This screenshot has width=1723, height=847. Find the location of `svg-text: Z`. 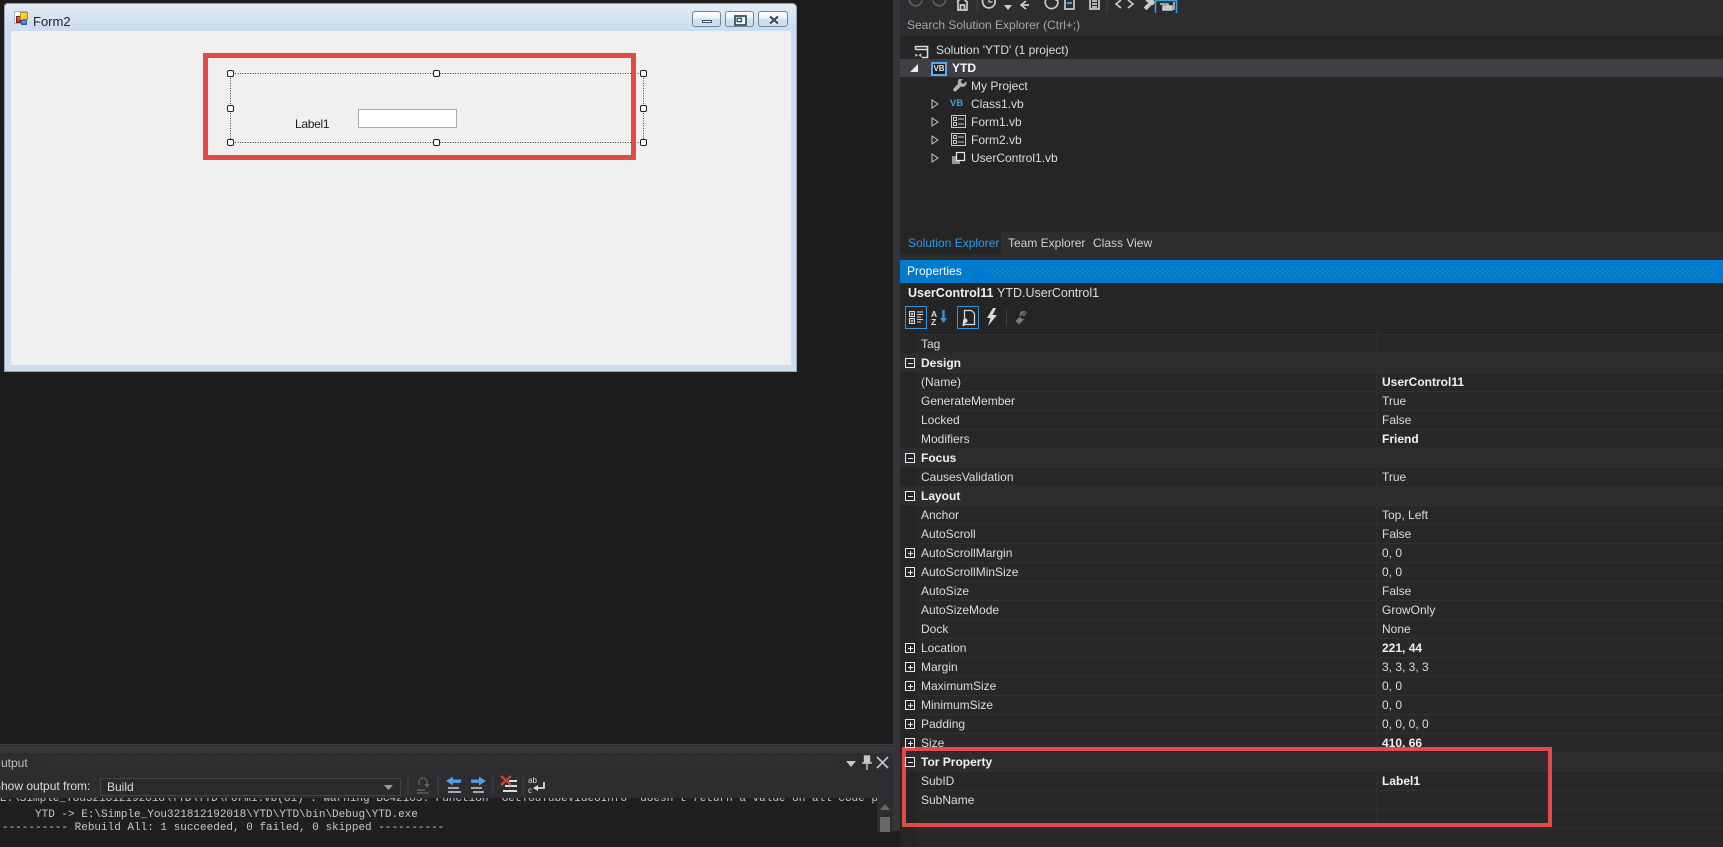

svg-text: Z is located at coordinates (933, 321).